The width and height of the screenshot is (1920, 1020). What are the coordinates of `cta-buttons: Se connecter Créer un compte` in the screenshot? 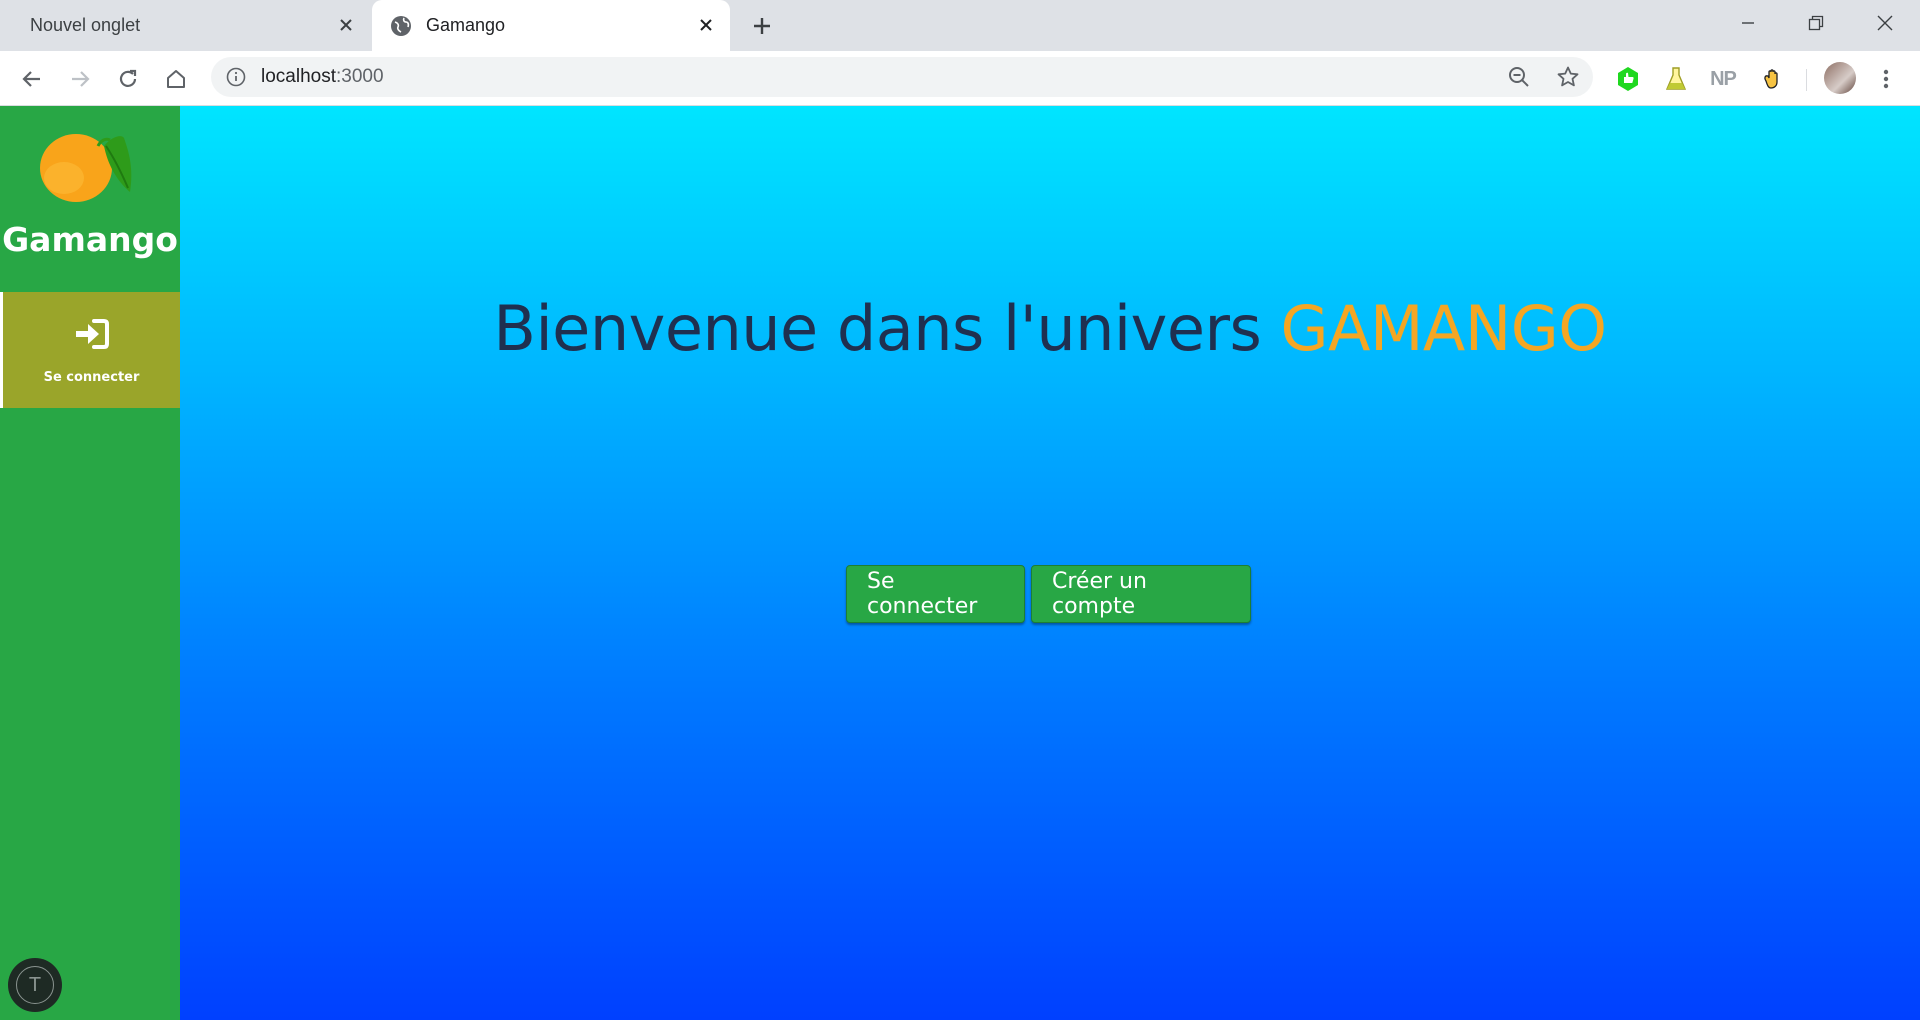 It's located at (1048, 594).